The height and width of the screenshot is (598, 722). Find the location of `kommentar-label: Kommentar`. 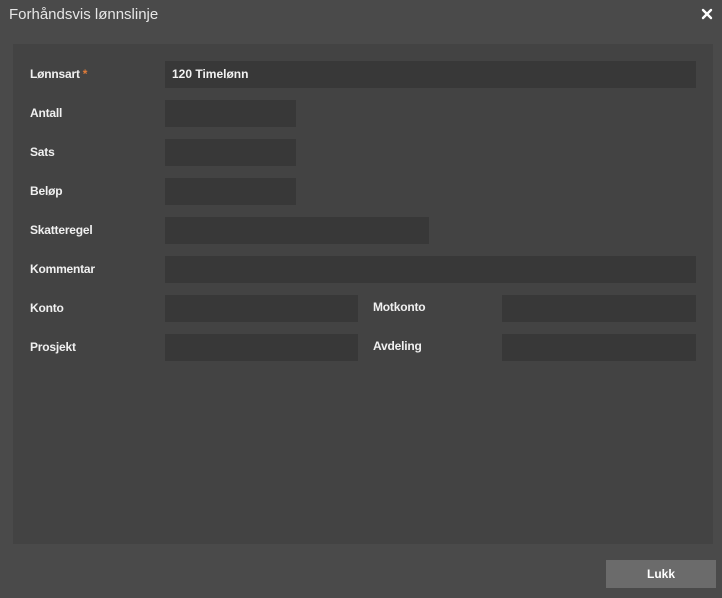

kommentar-label: Kommentar is located at coordinates (62, 269).